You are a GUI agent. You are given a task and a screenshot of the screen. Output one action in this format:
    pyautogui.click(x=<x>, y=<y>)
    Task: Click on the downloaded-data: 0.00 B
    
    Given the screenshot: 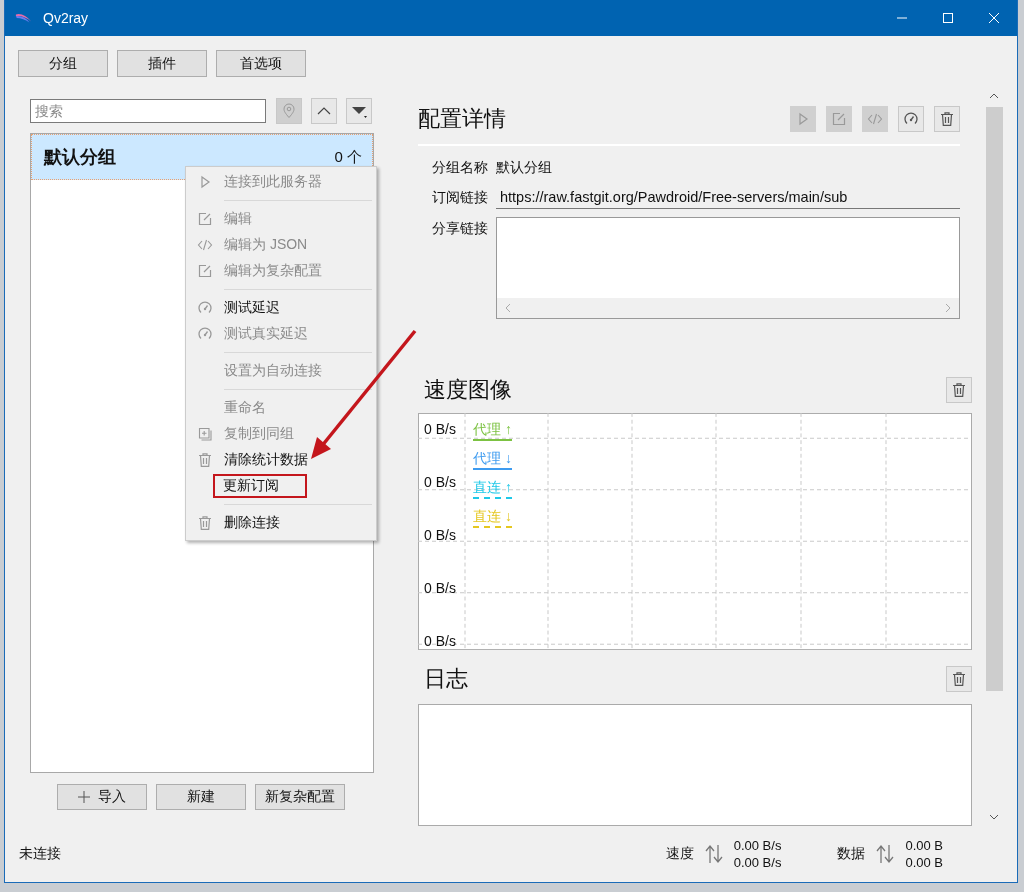 What is the action you would take?
    pyautogui.click(x=924, y=862)
    